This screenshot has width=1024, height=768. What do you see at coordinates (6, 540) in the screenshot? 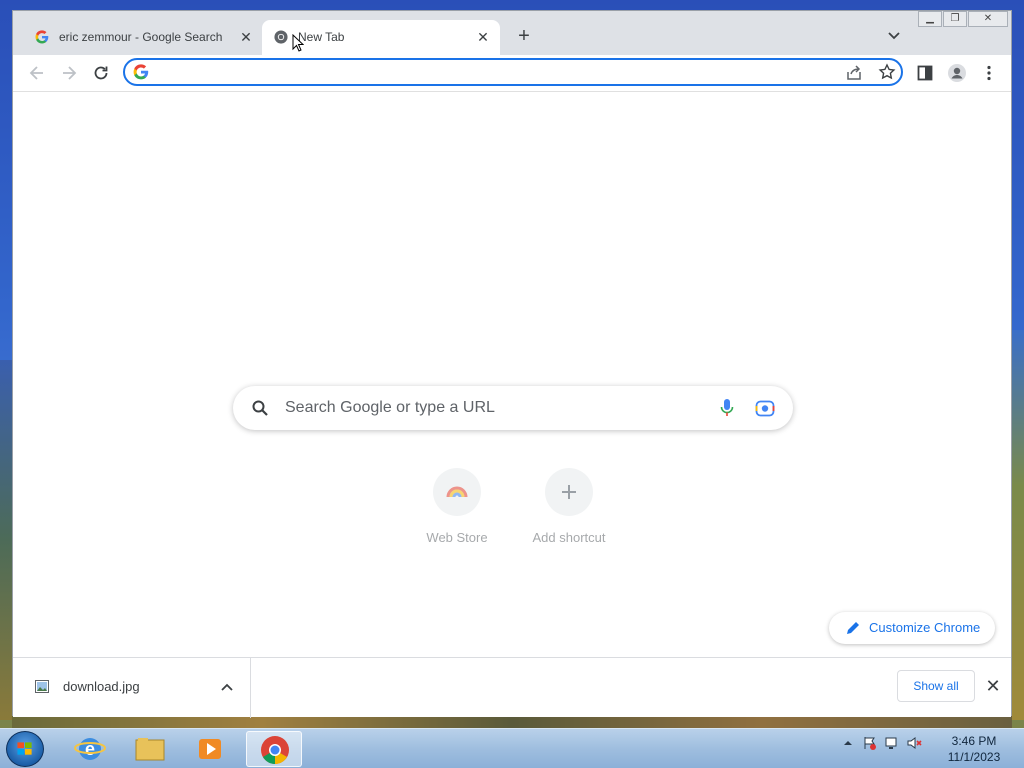
I see `desktop-wallpaper-left` at bounding box center [6, 540].